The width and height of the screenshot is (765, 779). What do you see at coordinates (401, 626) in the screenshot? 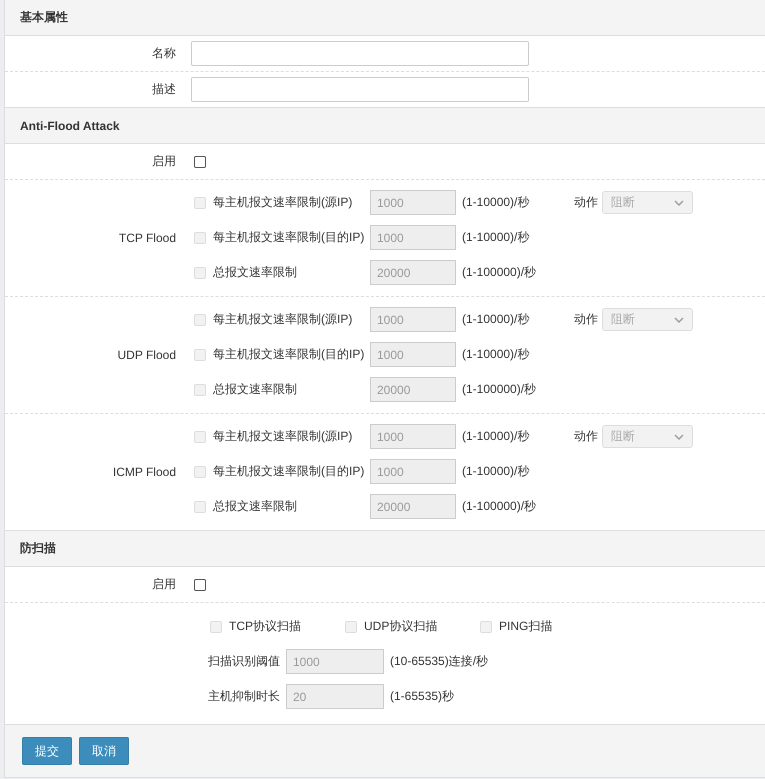
I see `option-label: UDP协议扫描` at bounding box center [401, 626].